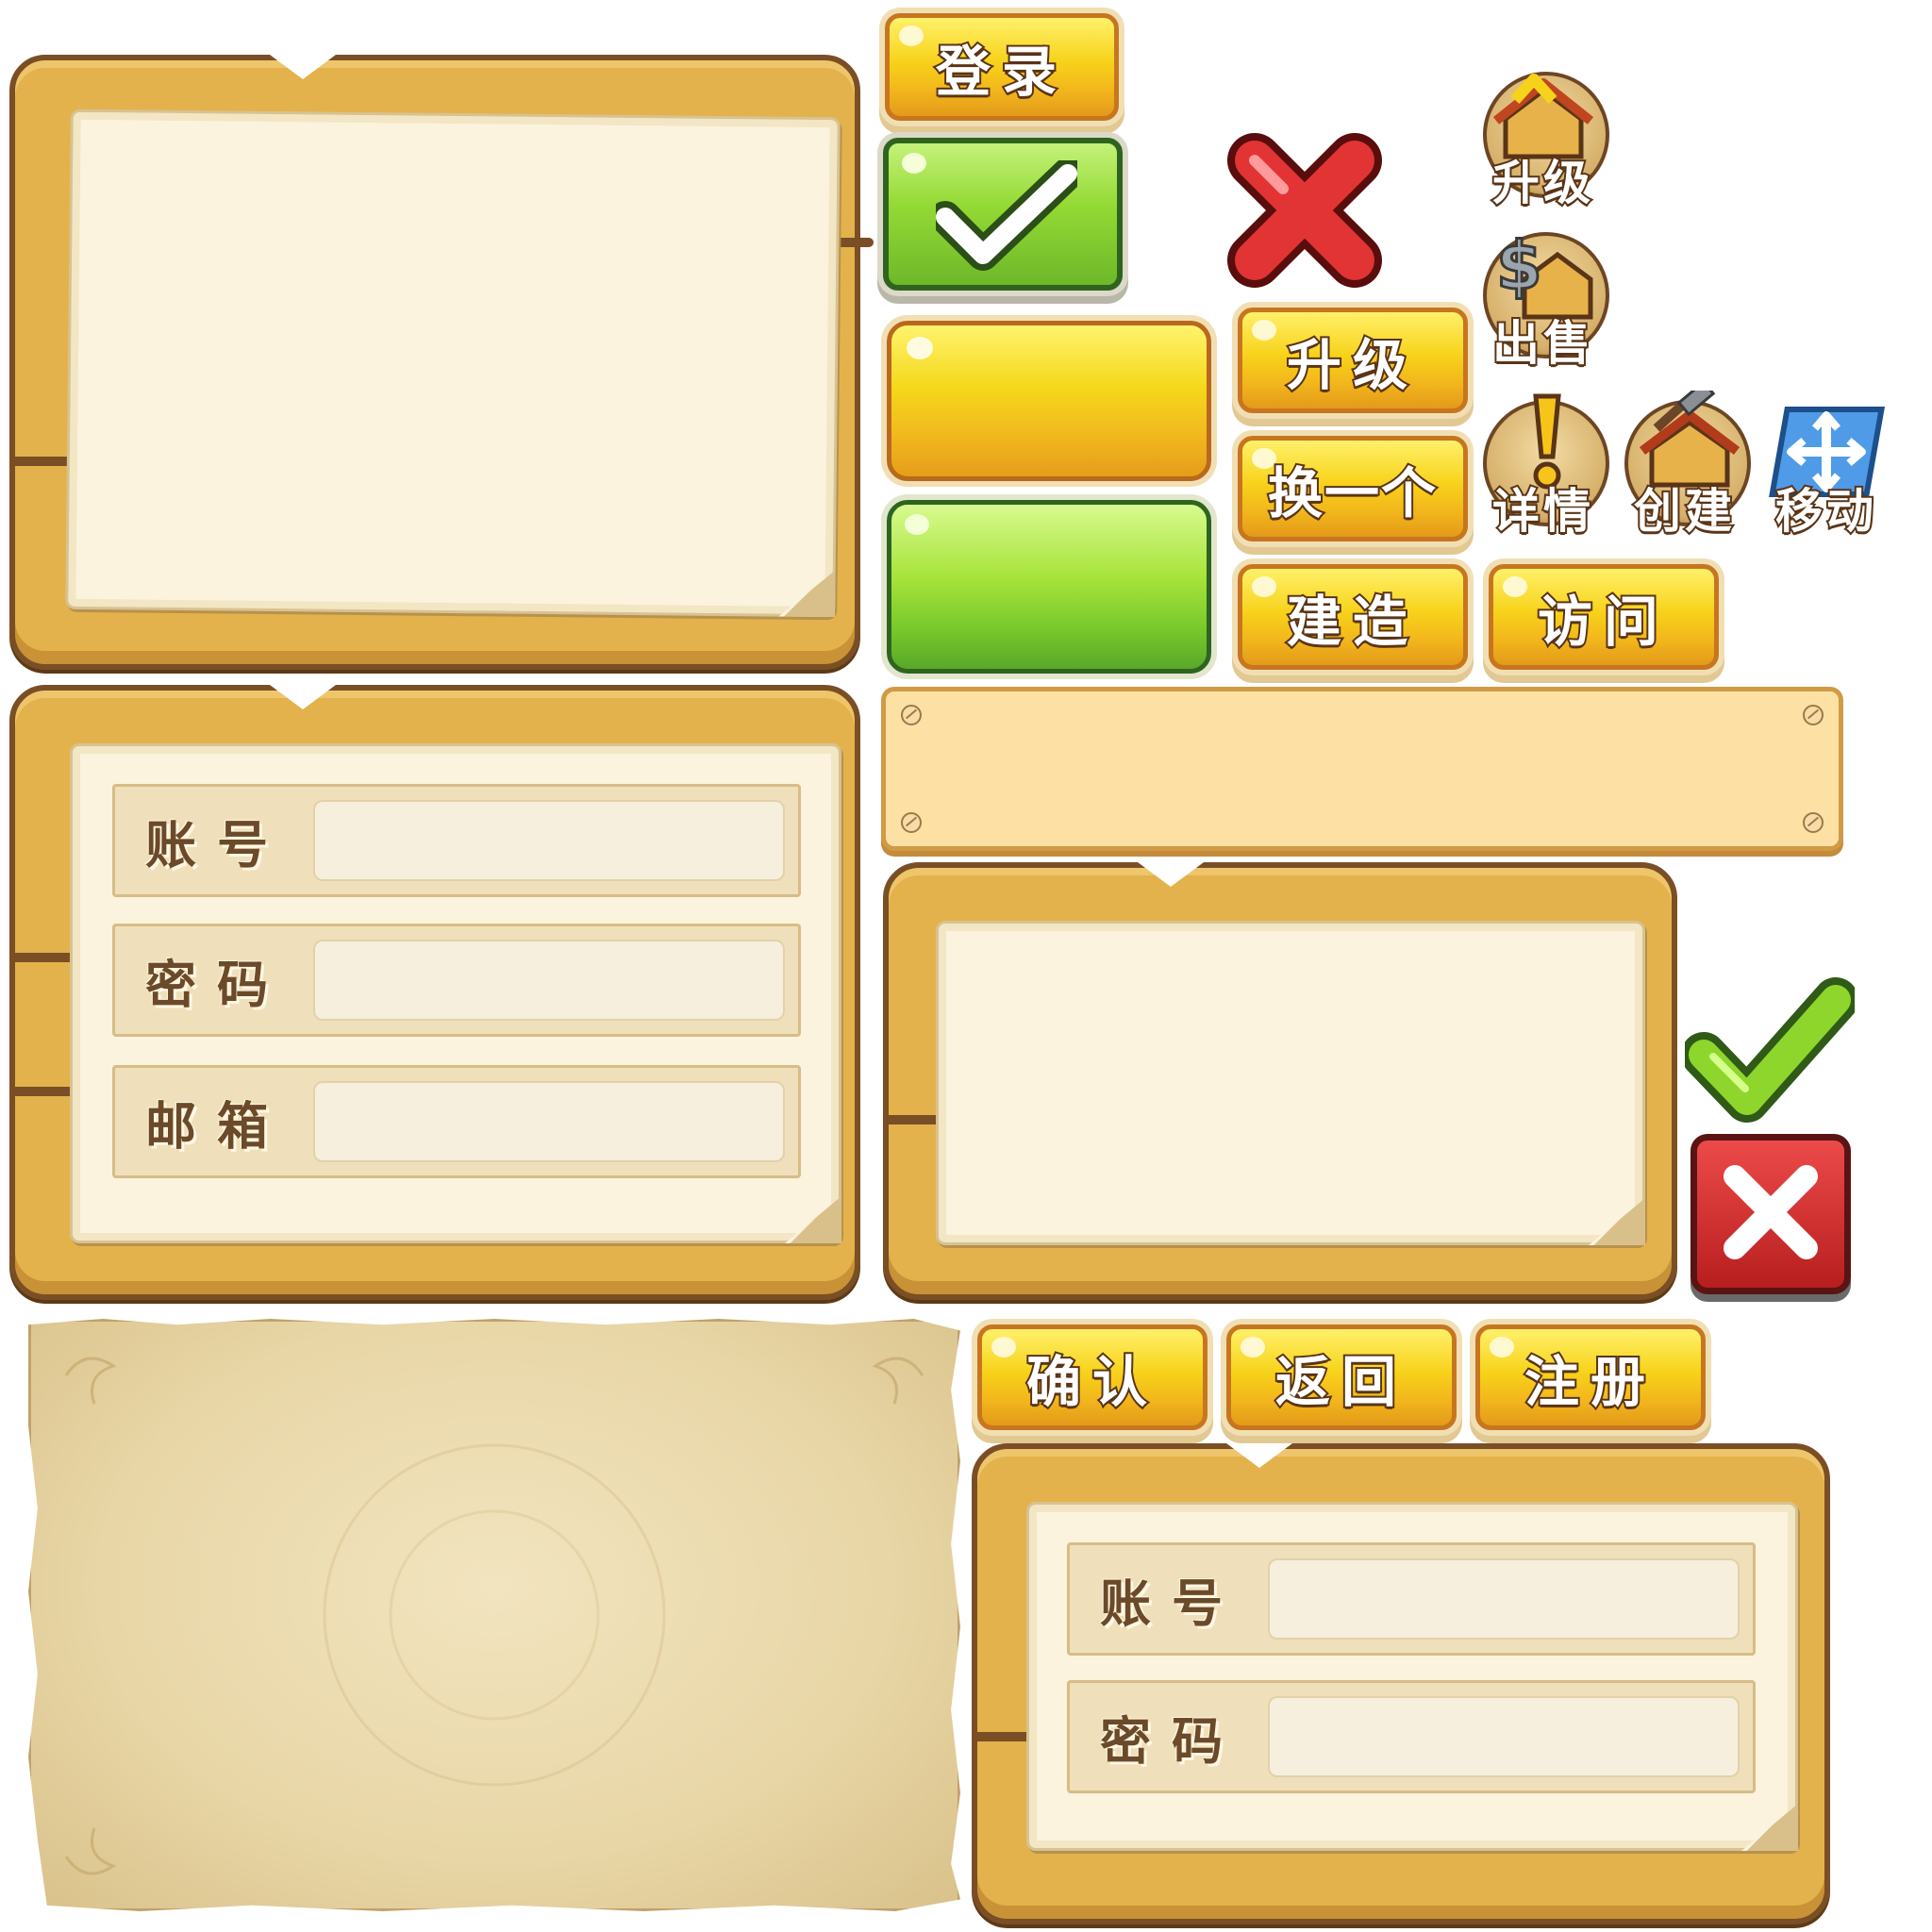 The width and height of the screenshot is (1932, 1932). I want to click on close-icon, so click(1771, 1212).